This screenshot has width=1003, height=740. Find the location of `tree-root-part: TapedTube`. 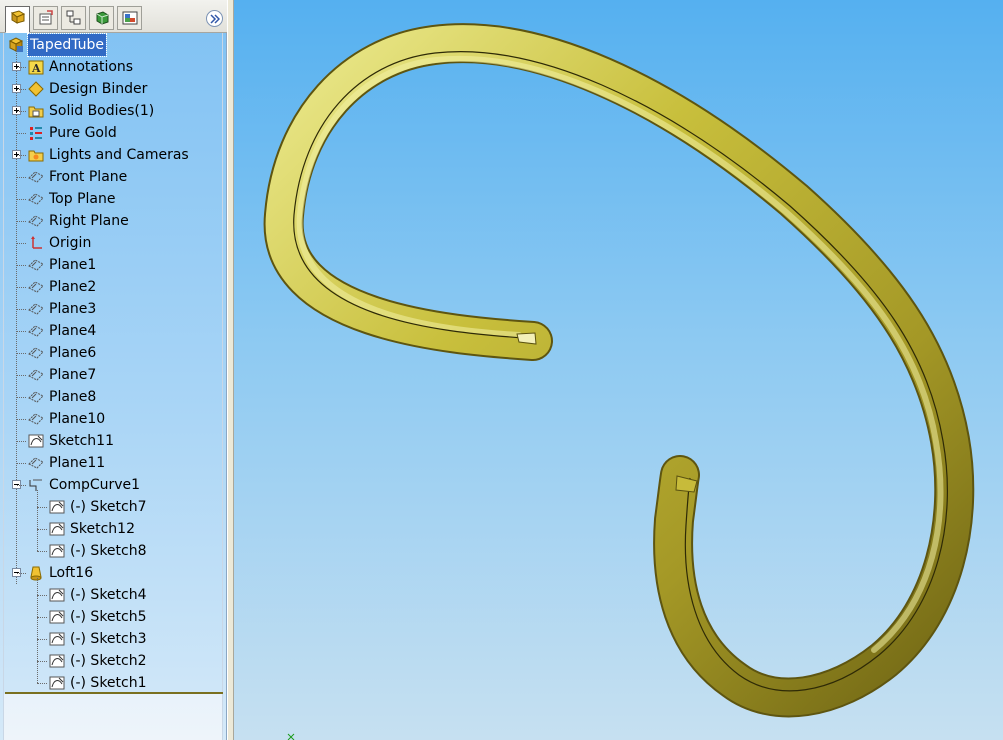

tree-root-part: TapedTube is located at coordinates (111, 45).